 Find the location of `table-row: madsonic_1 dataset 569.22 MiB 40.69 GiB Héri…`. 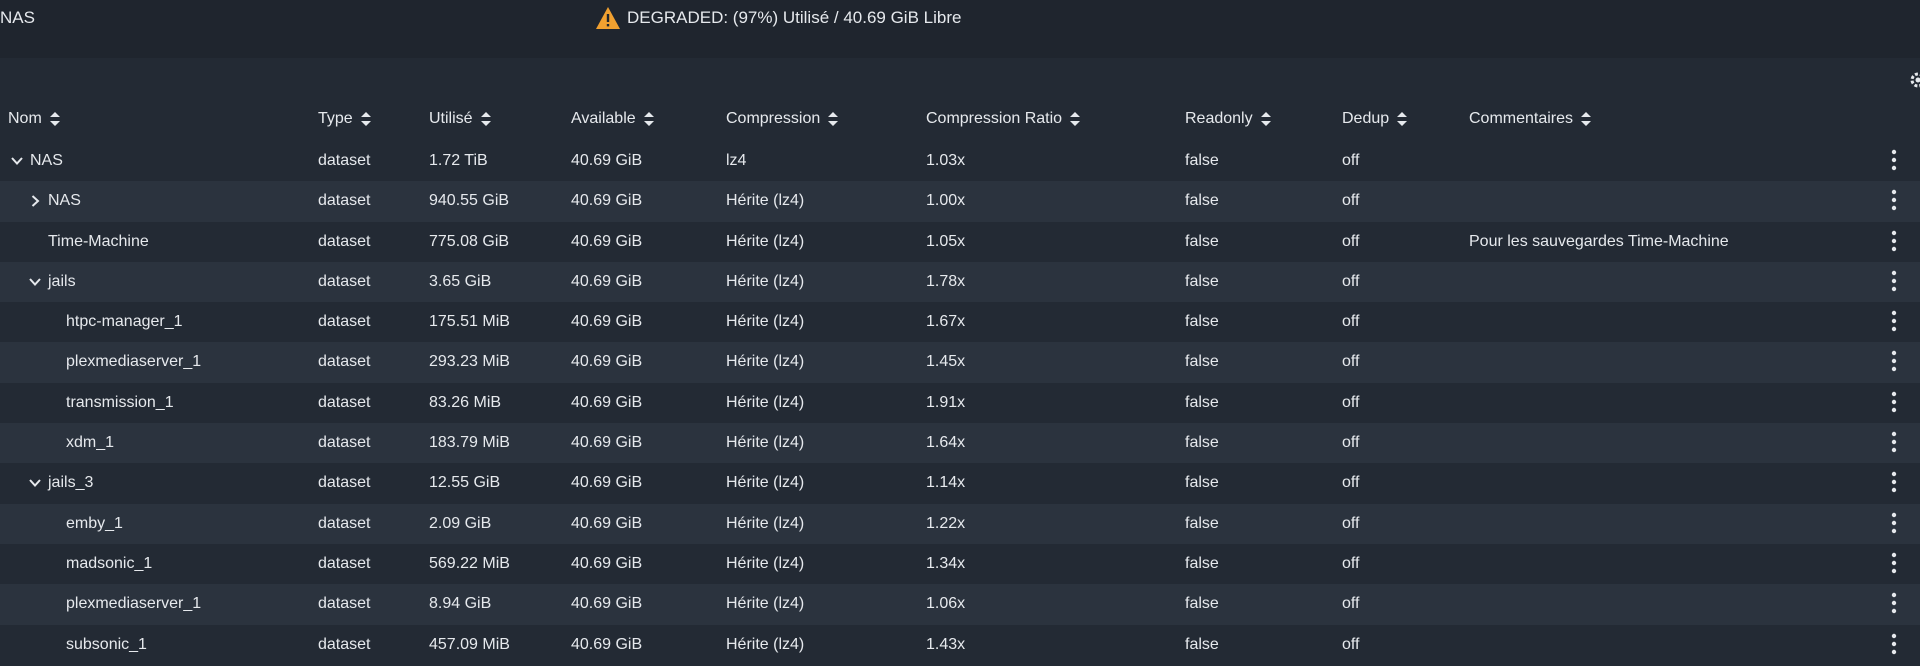

table-row: madsonic_1 dataset 569.22 MiB 40.69 GiB Héri… is located at coordinates (960, 564).